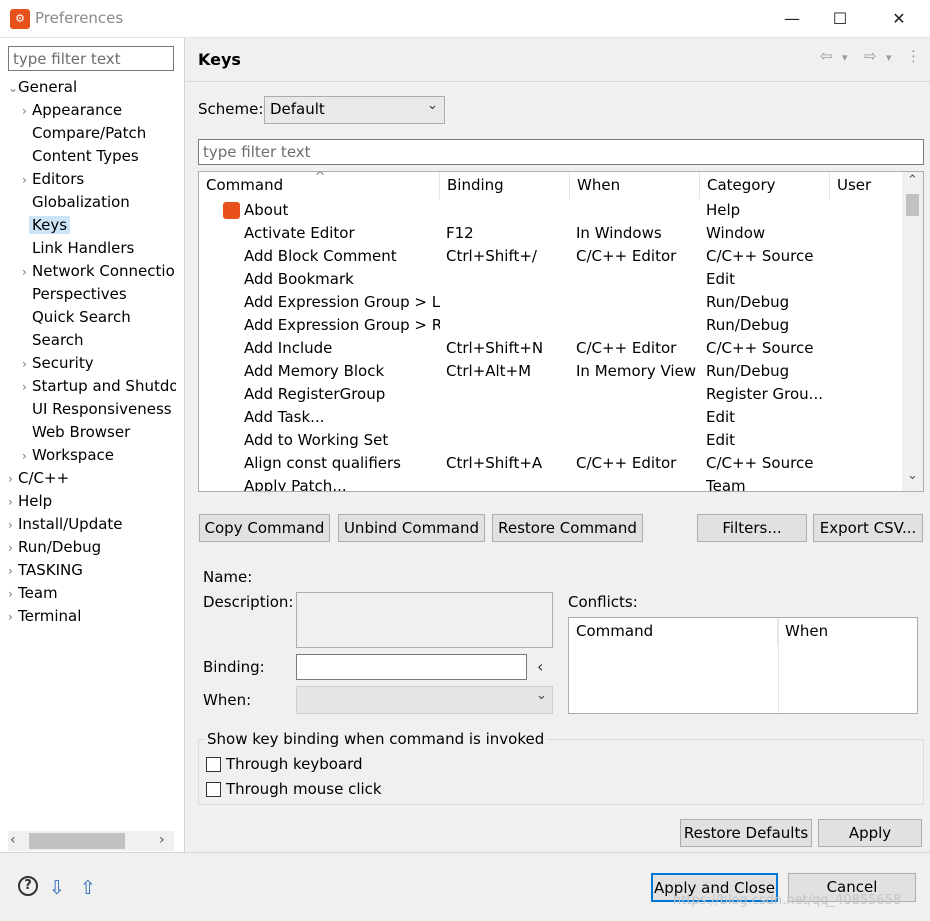 The height and width of the screenshot is (921, 930). Describe the element at coordinates (213, 789) in the screenshot. I see `through-mouse-click-checkbox` at that location.